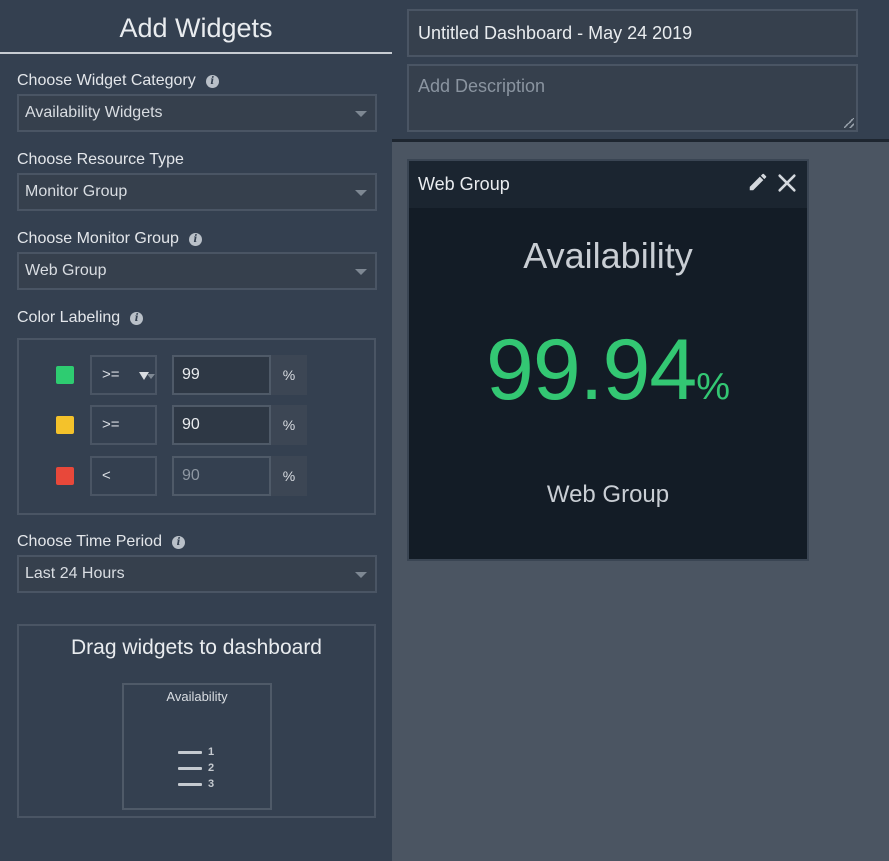 The width and height of the screenshot is (889, 861). Describe the element at coordinates (69, 317) in the screenshot. I see `color-labeling-label-text: Color Labeling` at that location.